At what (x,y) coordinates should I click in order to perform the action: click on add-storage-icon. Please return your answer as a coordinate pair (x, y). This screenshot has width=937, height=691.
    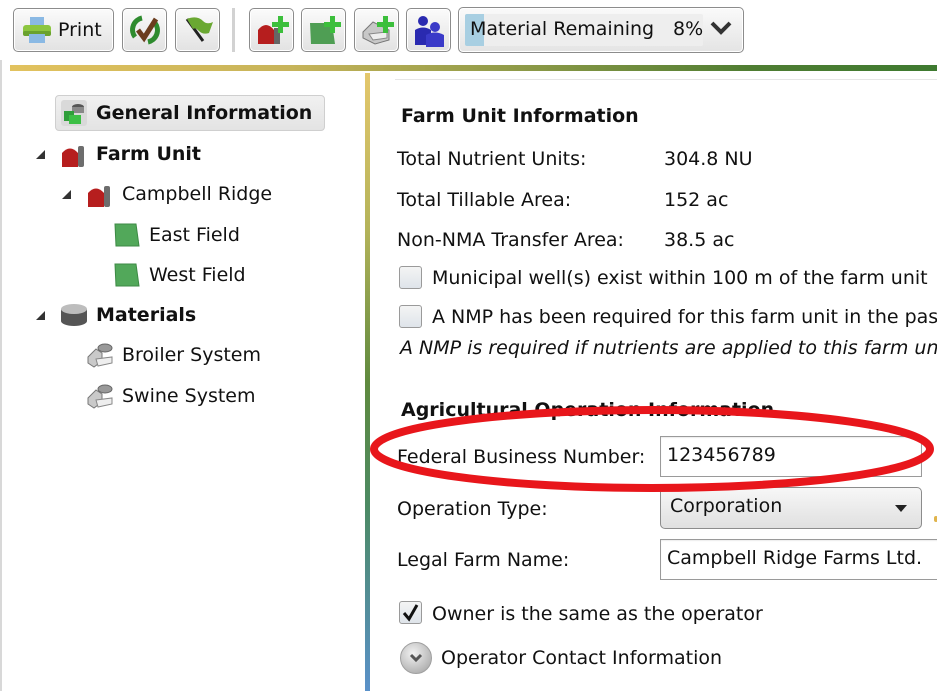
    Looking at the image, I should click on (378, 30).